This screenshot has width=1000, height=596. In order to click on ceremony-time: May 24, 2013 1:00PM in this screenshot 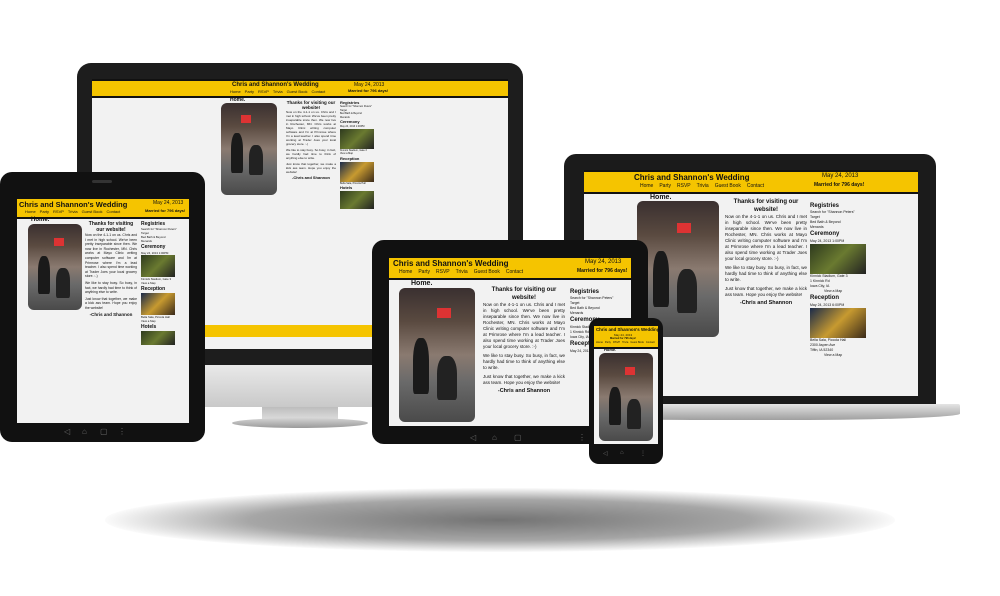, I will do `click(155, 253)`.